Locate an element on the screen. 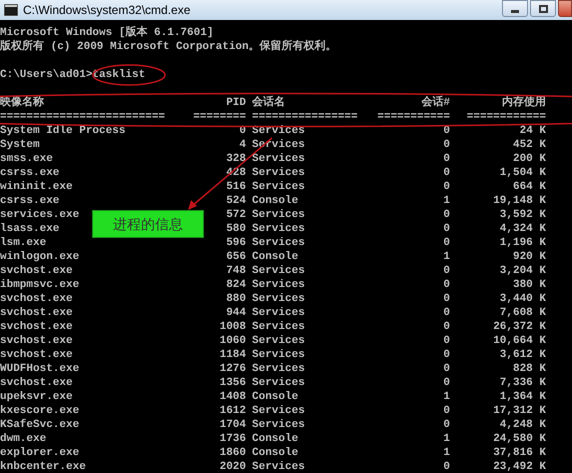 This screenshot has width=572, height=473. memory-cell: 24,580 K is located at coordinates (519, 439).